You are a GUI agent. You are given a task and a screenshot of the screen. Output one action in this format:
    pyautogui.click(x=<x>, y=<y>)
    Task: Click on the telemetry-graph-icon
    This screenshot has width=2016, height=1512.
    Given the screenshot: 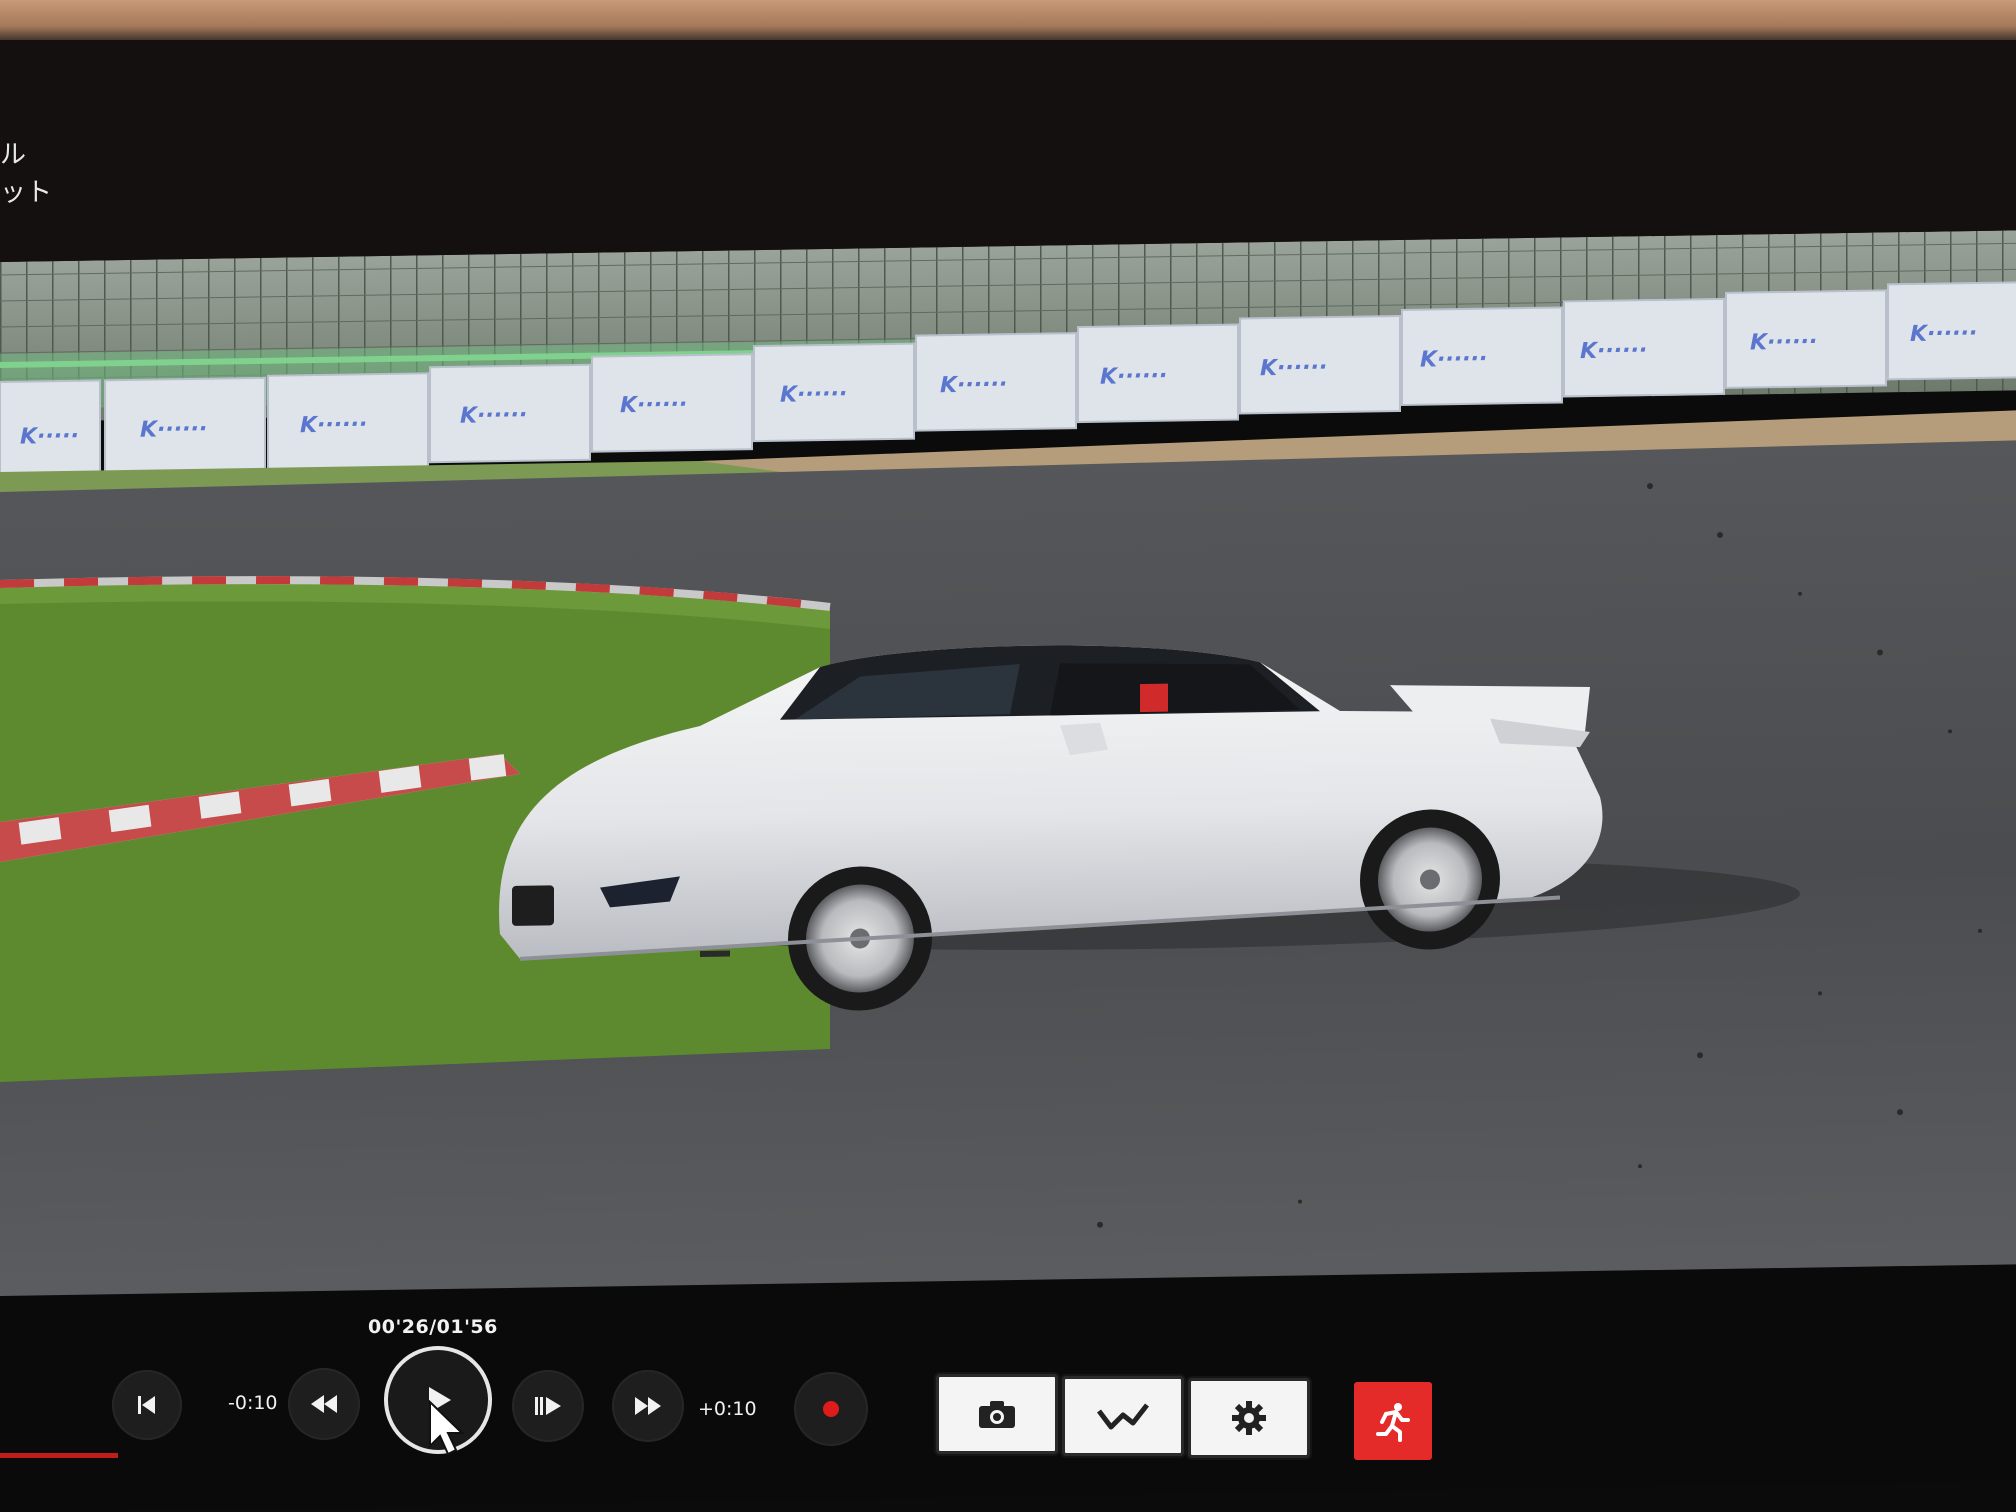 What is the action you would take?
    pyautogui.click(x=1123, y=1416)
    